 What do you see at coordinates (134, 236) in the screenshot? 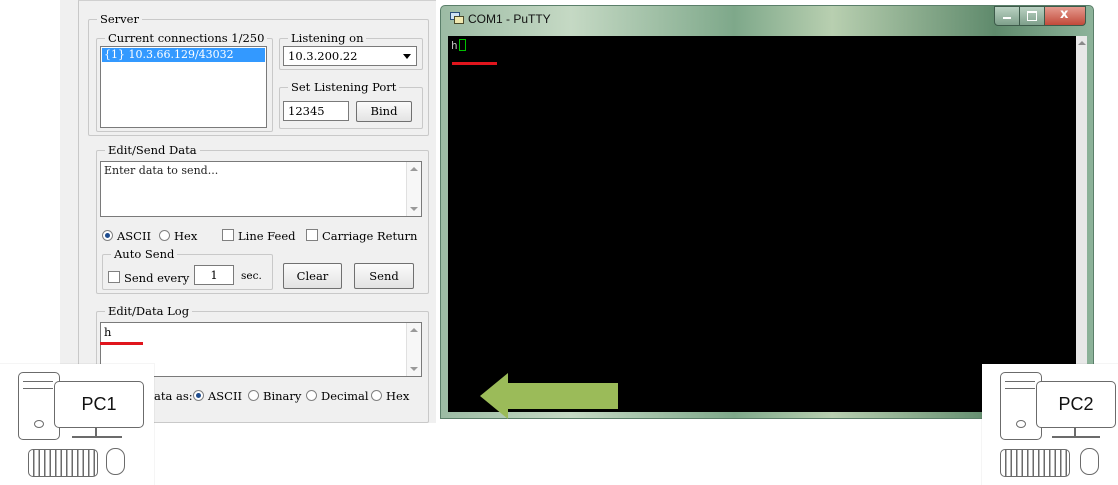
I see `send-ascii-label: ASCII` at bounding box center [134, 236].